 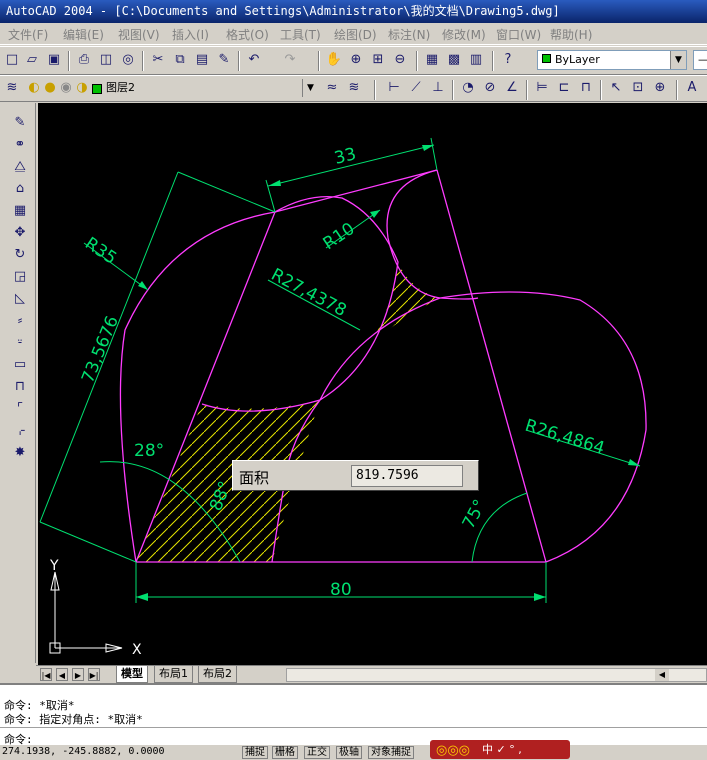 What do you see at coordinates (12, 88) in the screenshot?
I see `layer-manager-icon: ≋` at bounding box center [12, 88].